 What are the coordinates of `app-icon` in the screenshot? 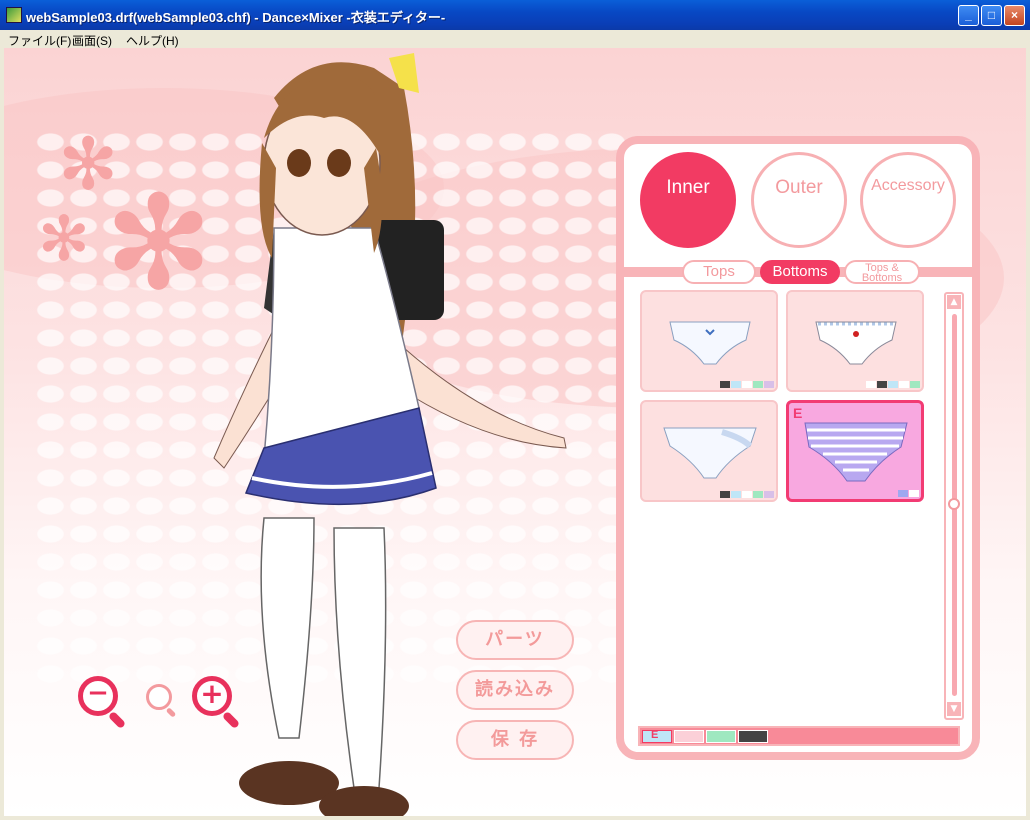 It's located at (14, 15).